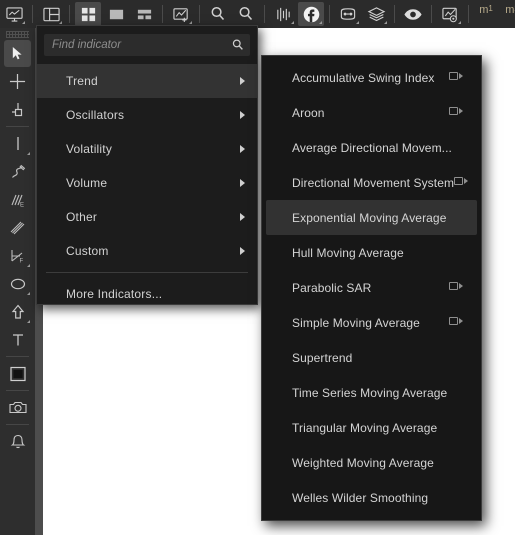 The height and width of the screenshot is (535, 515). What do you see at coordinates (17, 407) in the screenshot?
I see `snapshot-camera-tool` at bounding box center [17, 407].